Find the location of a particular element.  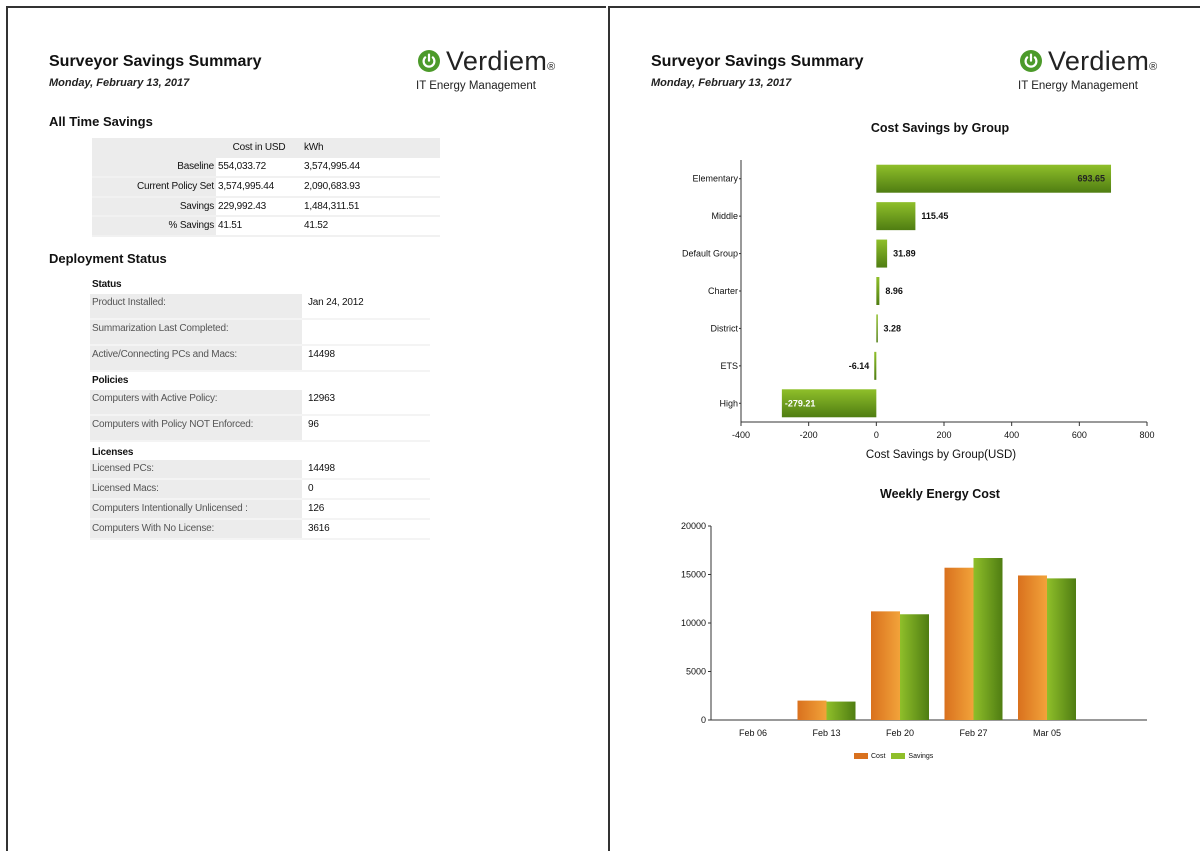

row-label: Savings is located at coordinates (154, 206).